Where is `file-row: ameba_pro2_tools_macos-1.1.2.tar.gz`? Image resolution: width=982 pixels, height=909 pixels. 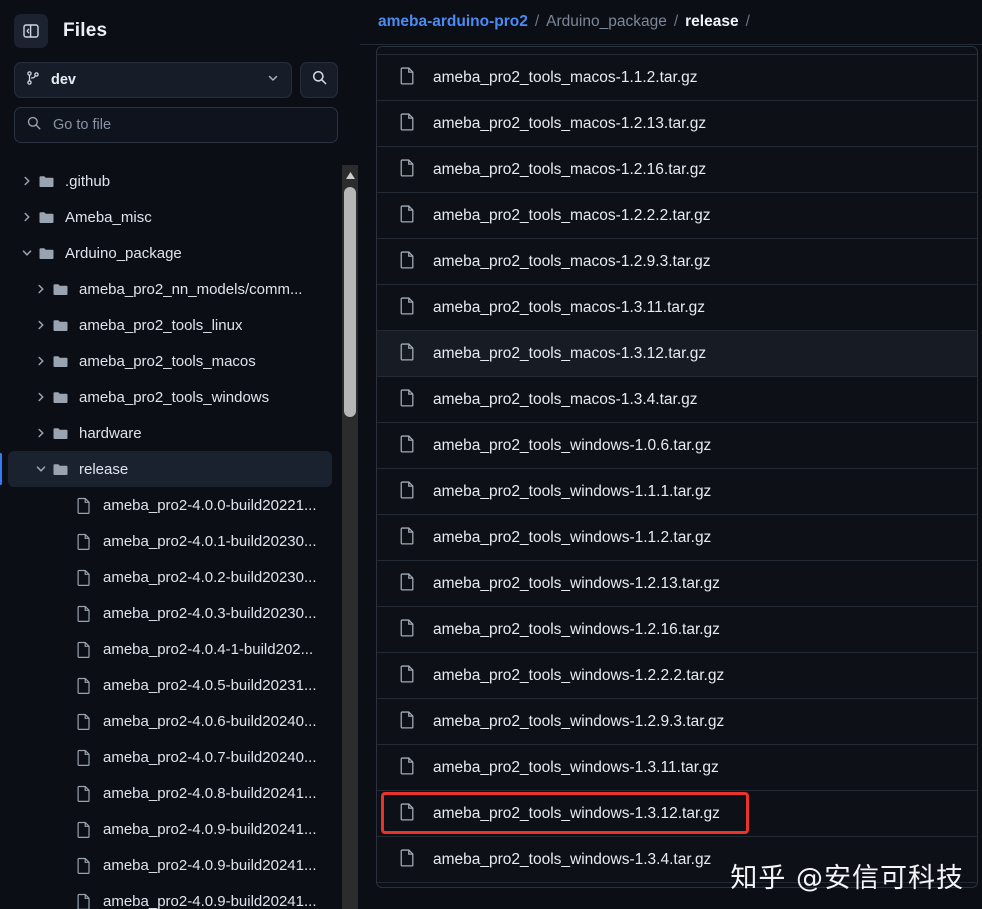
file-row: ameba_pro2_tools_macos-1.1.2.tar.gz is located at coordinates (677, 78).